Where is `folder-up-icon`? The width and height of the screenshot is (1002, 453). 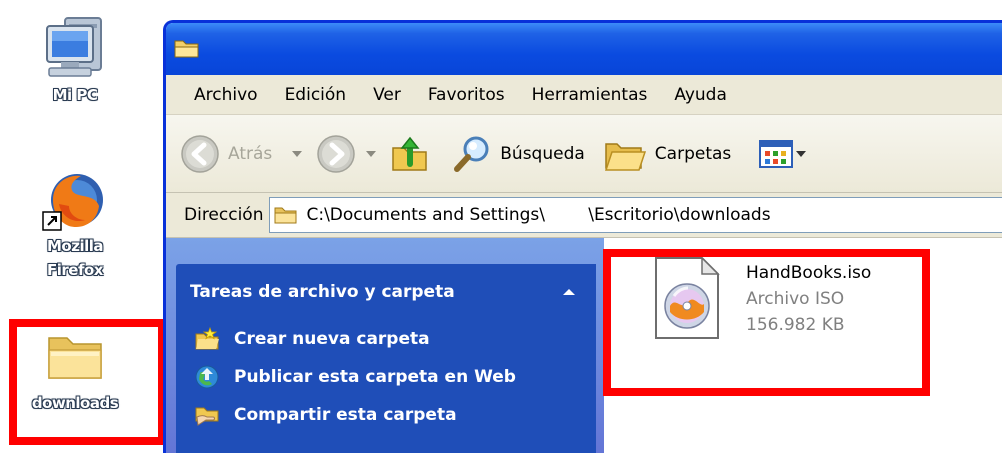 folder-up-icon is located at coordinates (410, 153).